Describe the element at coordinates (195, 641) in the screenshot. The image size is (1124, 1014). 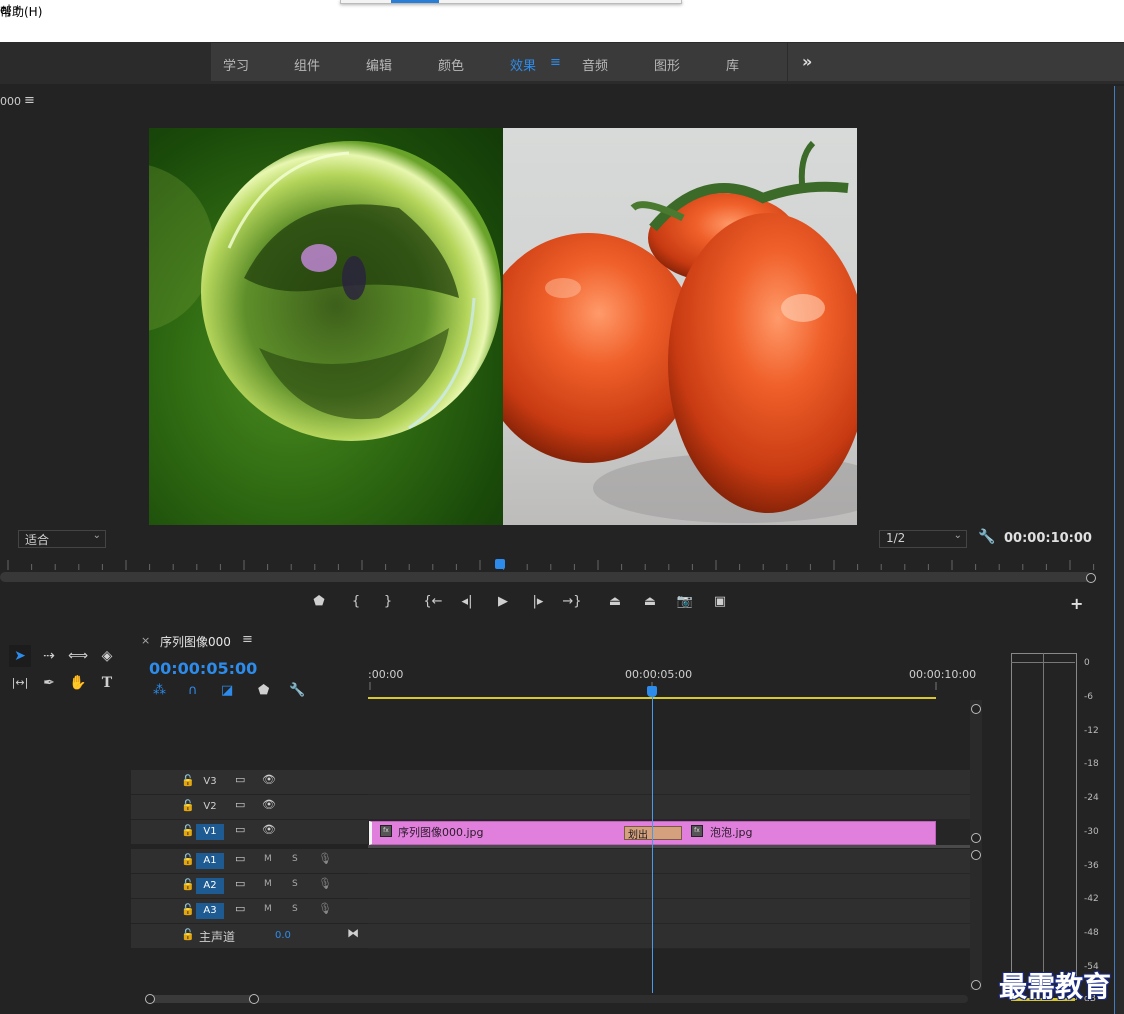
I see `sequence-tab-title: 序列图像000` at that location.